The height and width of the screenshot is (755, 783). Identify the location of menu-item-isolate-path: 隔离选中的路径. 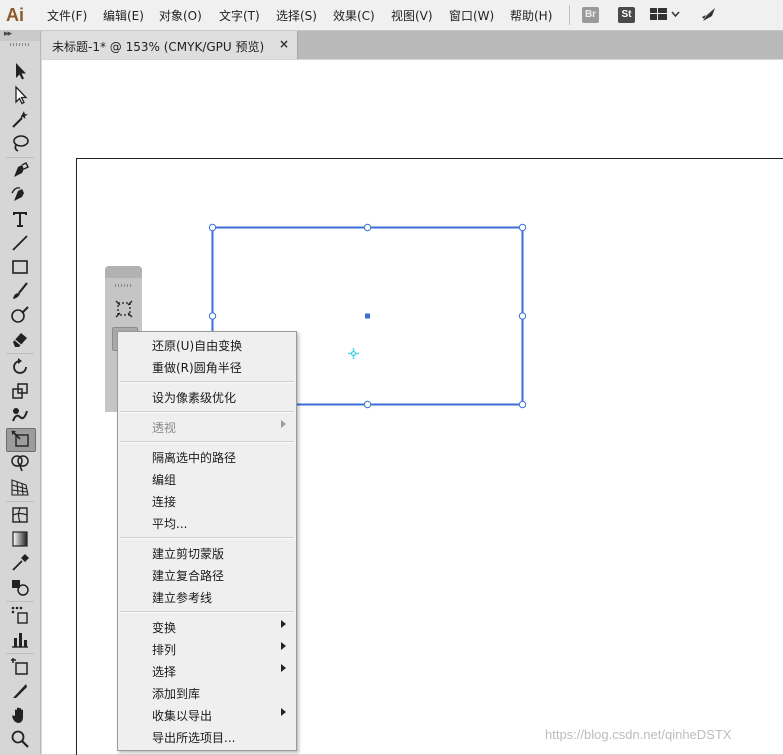
(207, 456).